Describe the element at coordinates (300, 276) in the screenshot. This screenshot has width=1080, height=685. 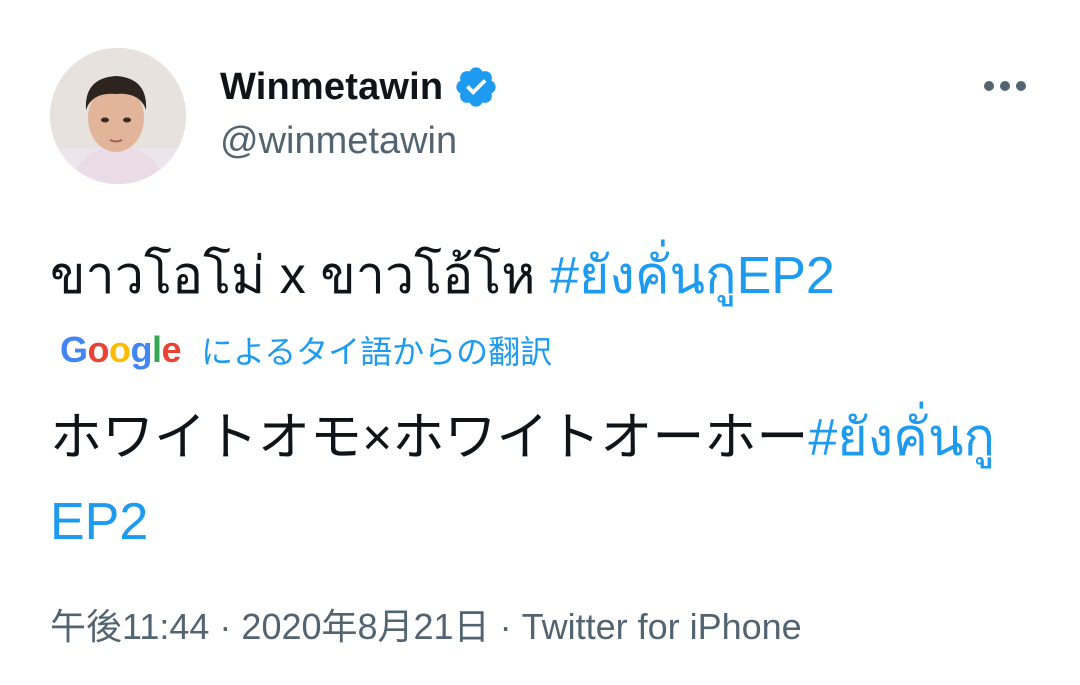
I see `tweet-text-body: ขาวโอโม่ x ขาวโอ้โห` at that location.